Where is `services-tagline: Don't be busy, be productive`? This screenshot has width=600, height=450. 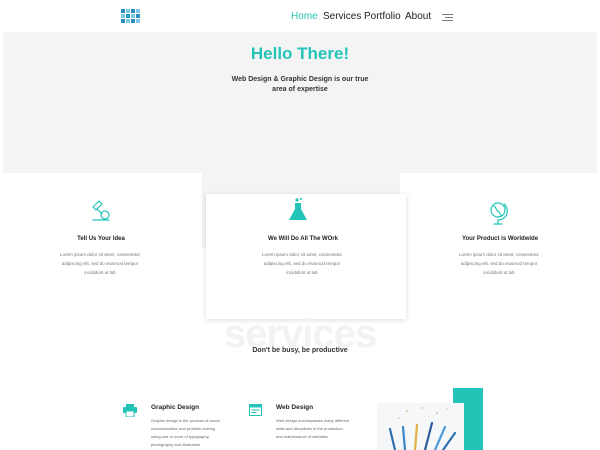 services-tagline: Don't be busy, be productive is located at coordinates (300, 350).